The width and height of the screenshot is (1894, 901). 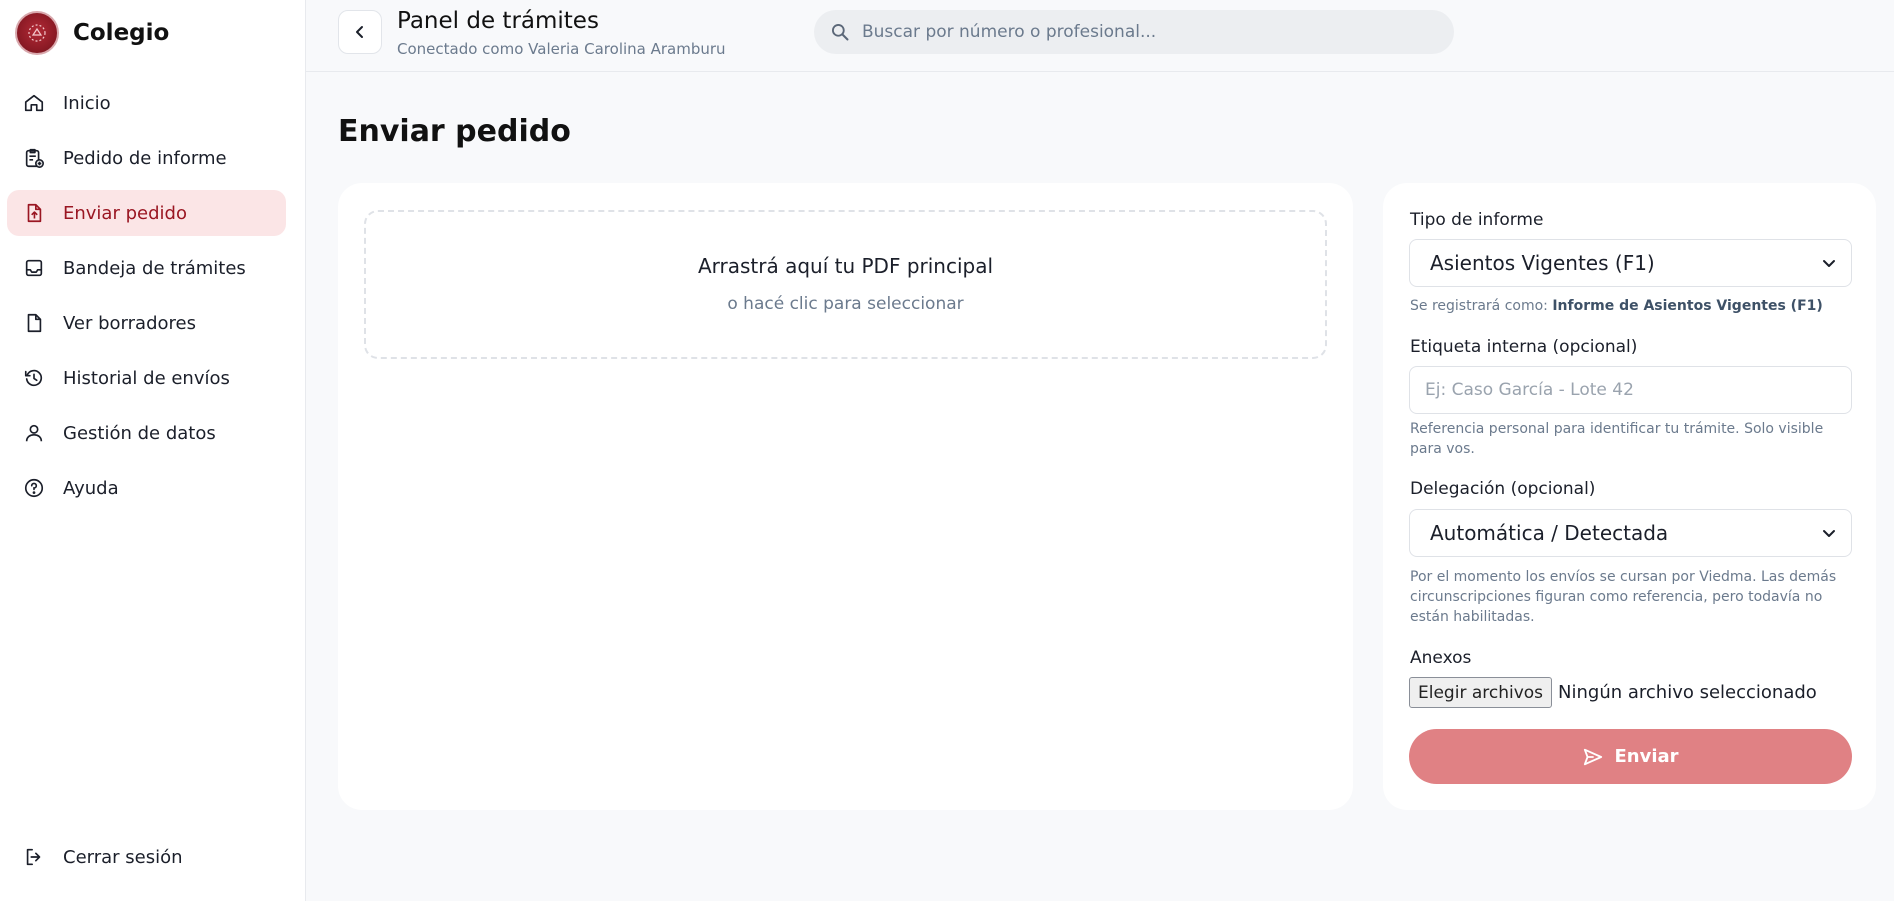 What do you see at coordinates (34, 213) in the screenshot?
I see `file-upload-icon` at bounding box center [34, 213].